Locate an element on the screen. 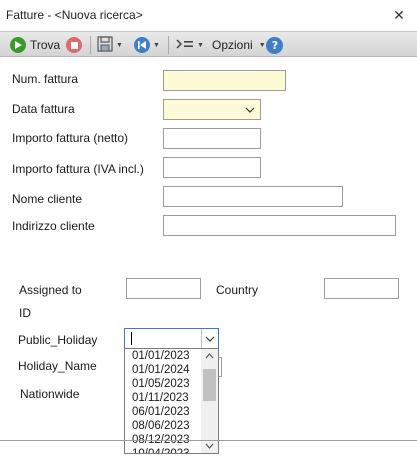 This screenshot has height=461, width=417. importo-netto-field is located at coordinates (212, 138).